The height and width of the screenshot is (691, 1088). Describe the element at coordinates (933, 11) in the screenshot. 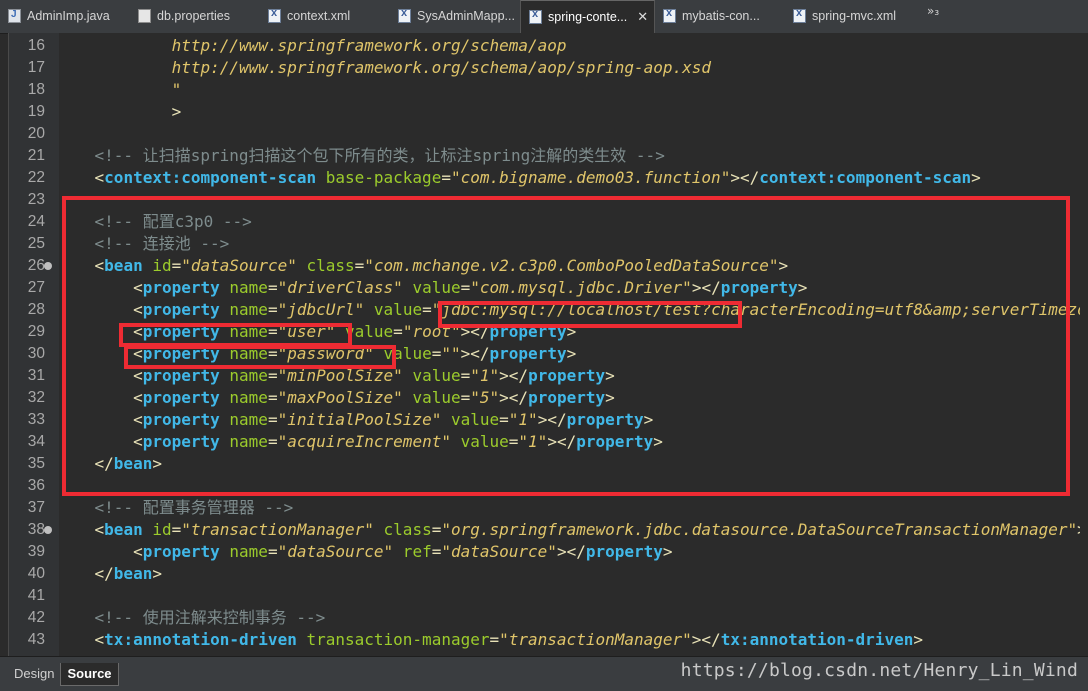

I see `tab-overflow-button: »₃` at that location.